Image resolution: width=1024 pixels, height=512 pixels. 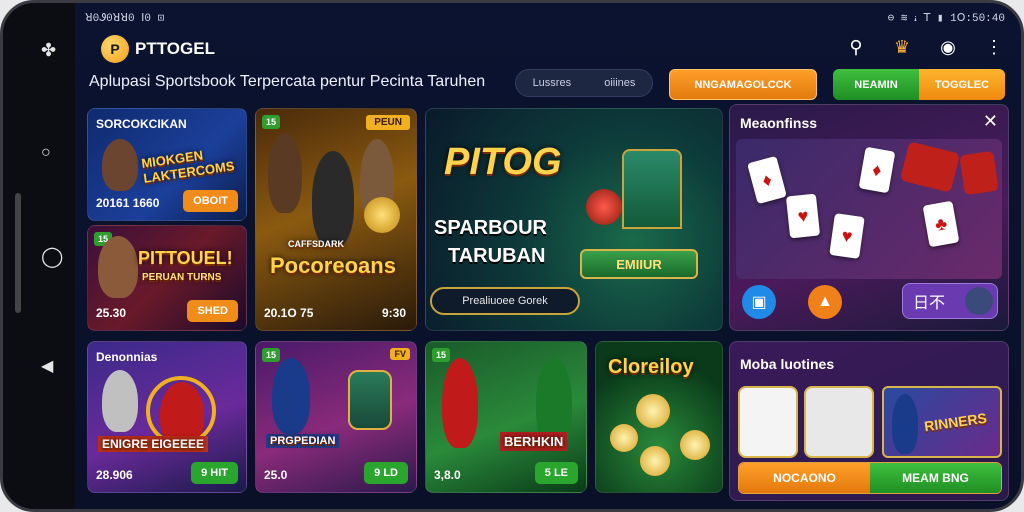 I want to click on brand-logo: P PTTOGEL, so click(x=158, y=49).